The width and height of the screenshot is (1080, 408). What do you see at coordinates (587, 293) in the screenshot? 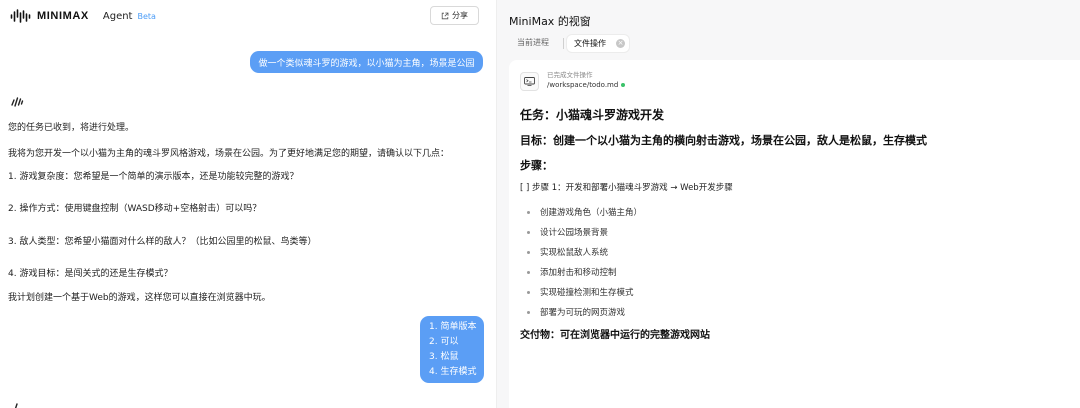
I see `doc-substep-text: 实现碰撞检测和生存模式` at bounding box center [587, 293].